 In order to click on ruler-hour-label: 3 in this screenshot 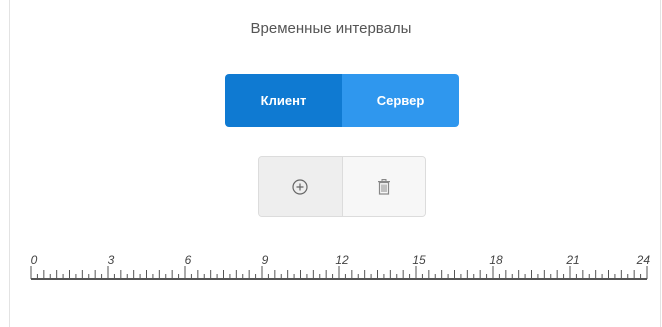, I will do `click(111, 260)`.